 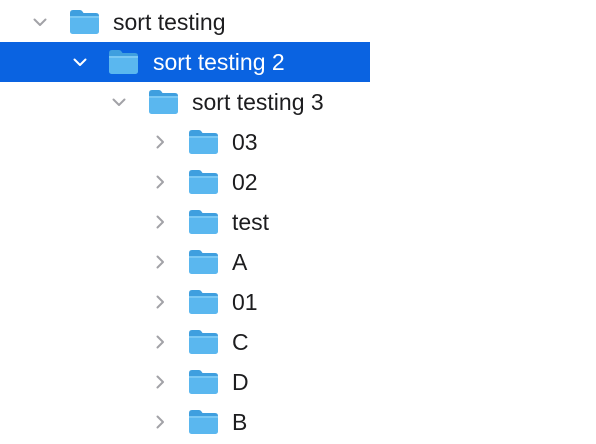 What do you see at coordinates (185, 382) in the screenshot?
I see `tree-row-d: D` at bounding box center [185, 382].